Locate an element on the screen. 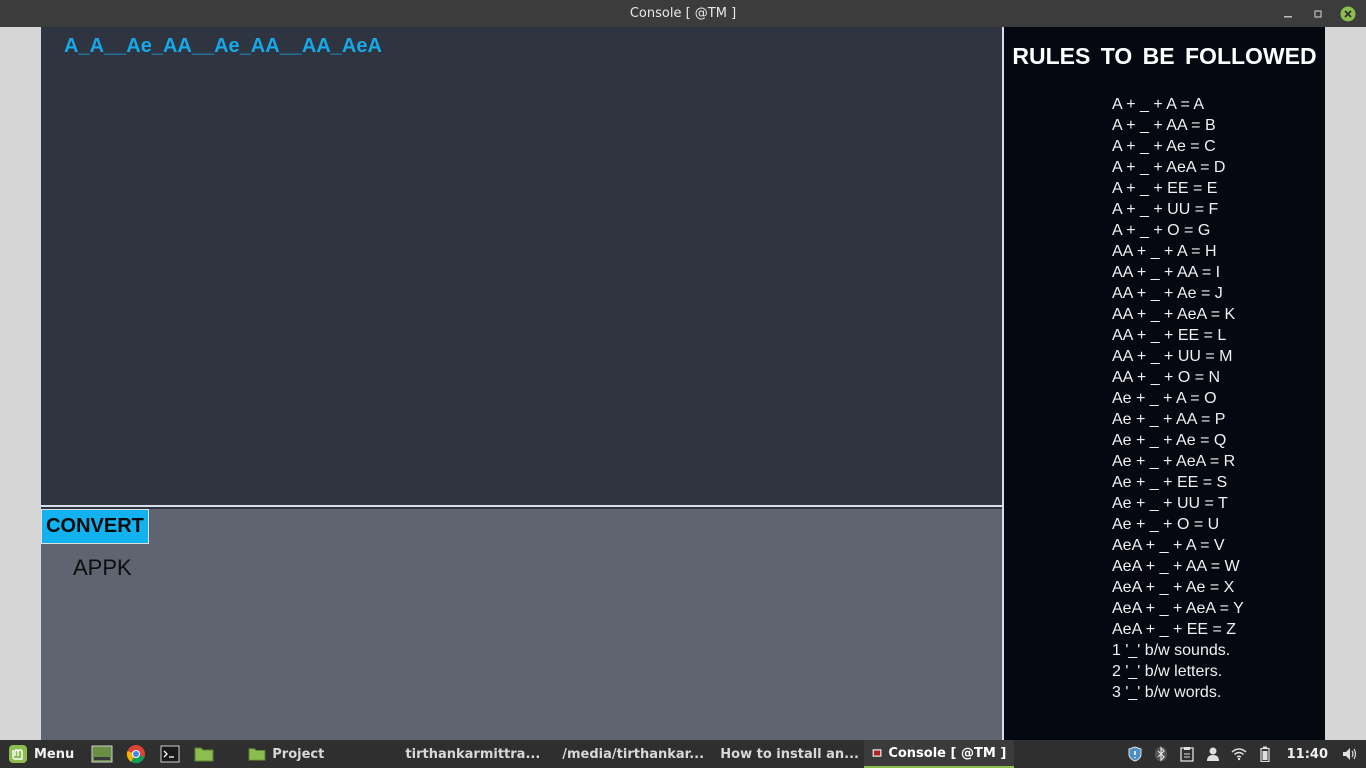  rule-note: 2 '_' b/w letters. is located at coordinates (1167, 671).